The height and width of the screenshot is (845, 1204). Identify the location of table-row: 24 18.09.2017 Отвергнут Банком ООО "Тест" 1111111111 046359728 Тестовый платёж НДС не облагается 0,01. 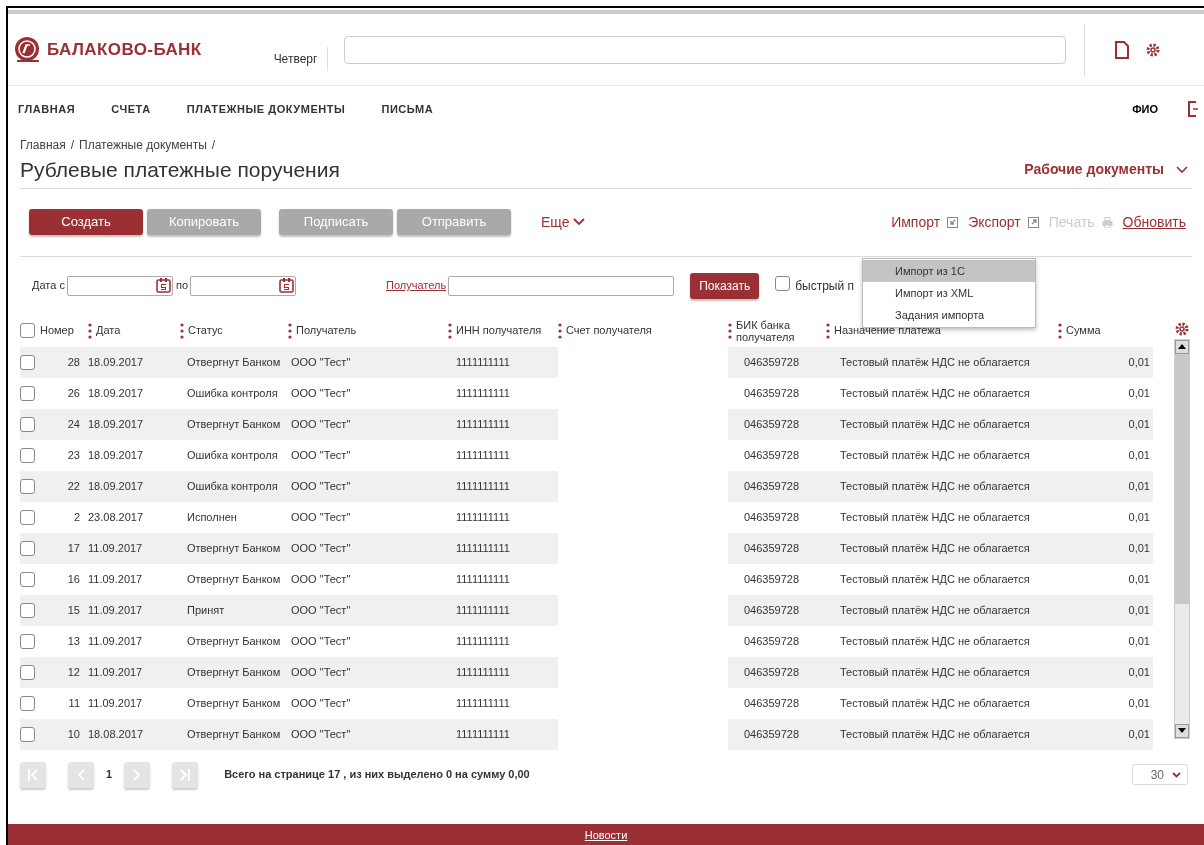
(597, 424).